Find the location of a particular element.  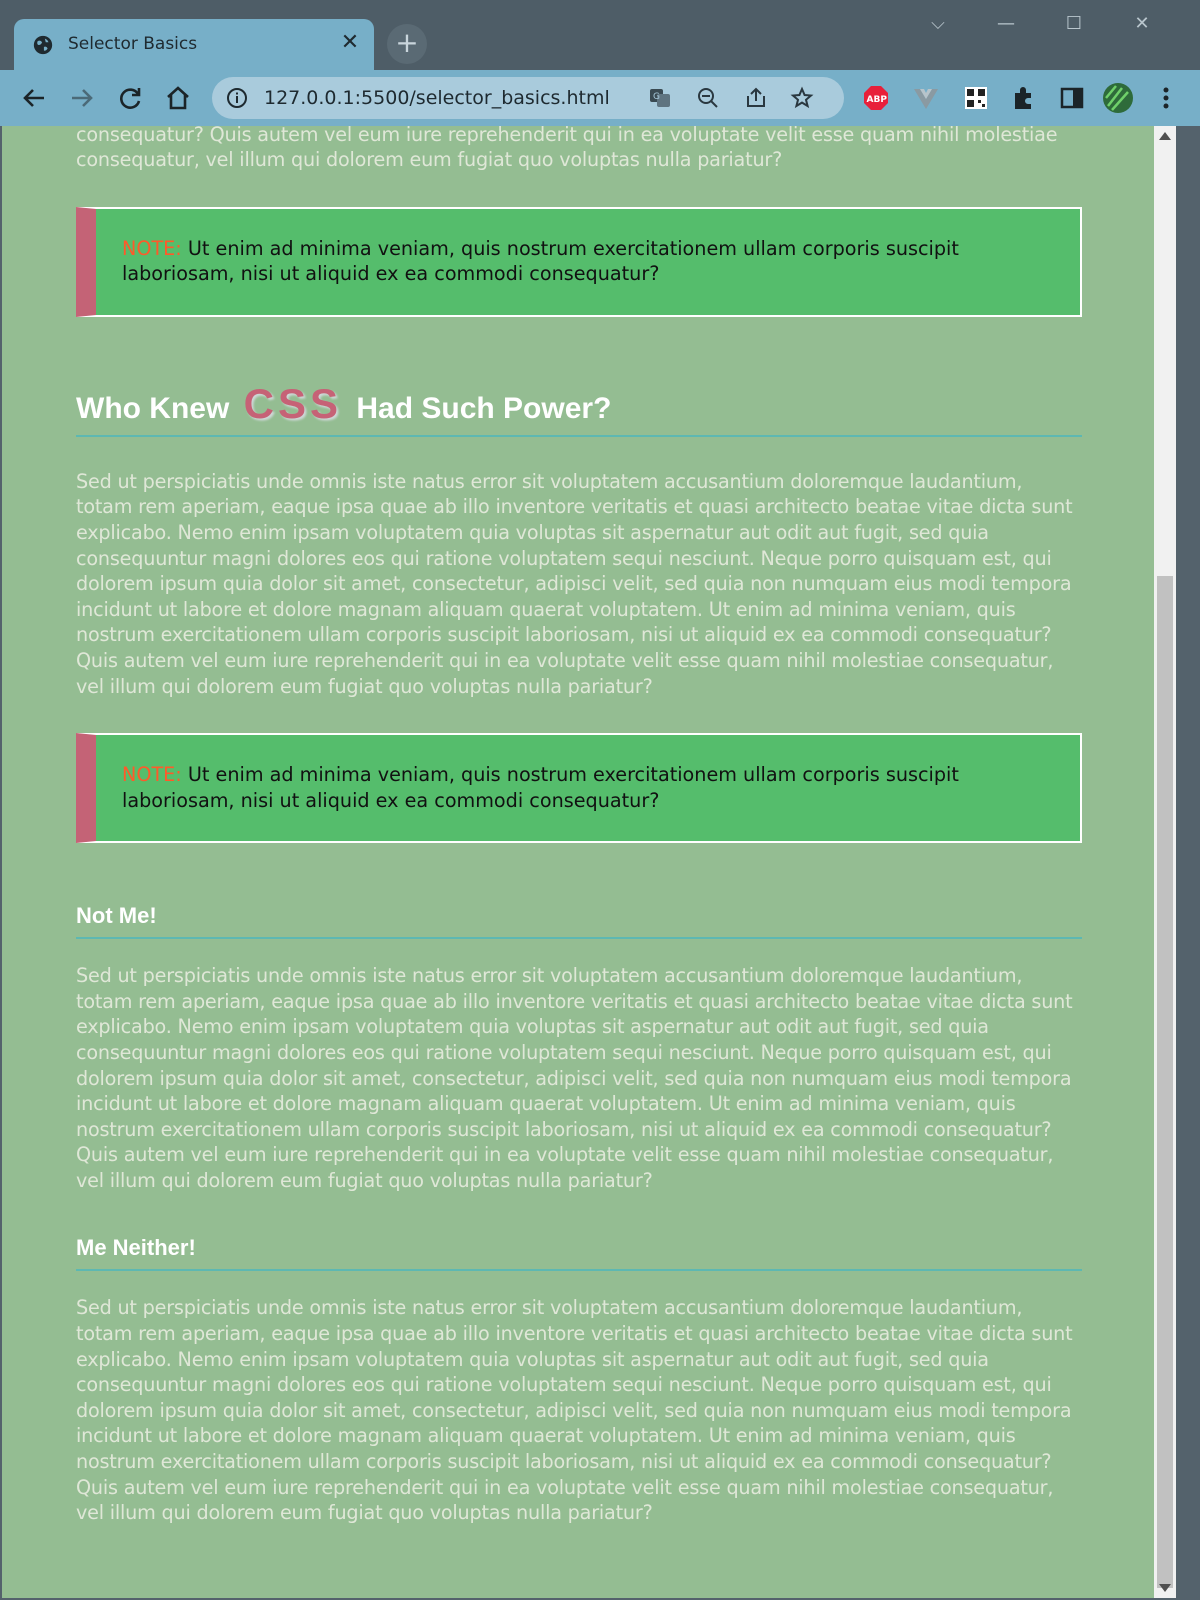

url-text: 127.0.0.1:5500/selector_basics.html is located at coordinates (437, 98).